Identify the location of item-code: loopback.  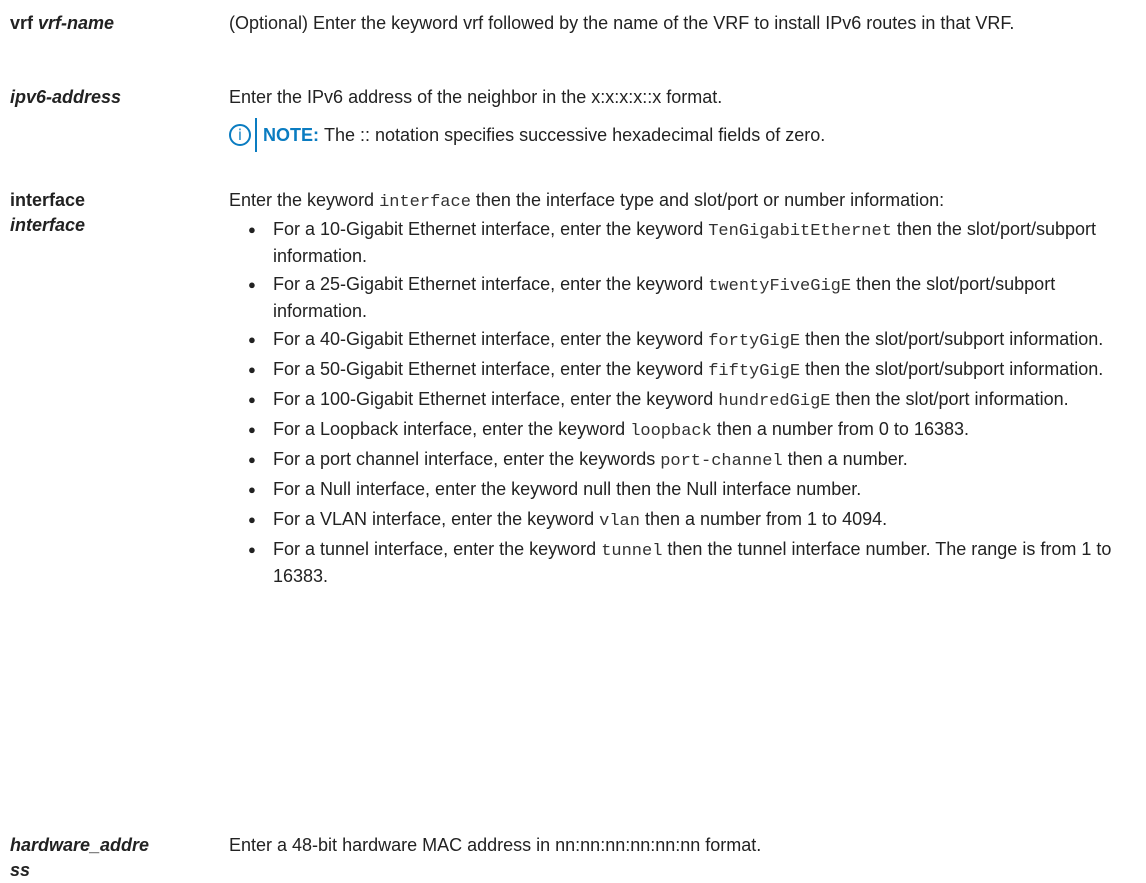
(671, 431).